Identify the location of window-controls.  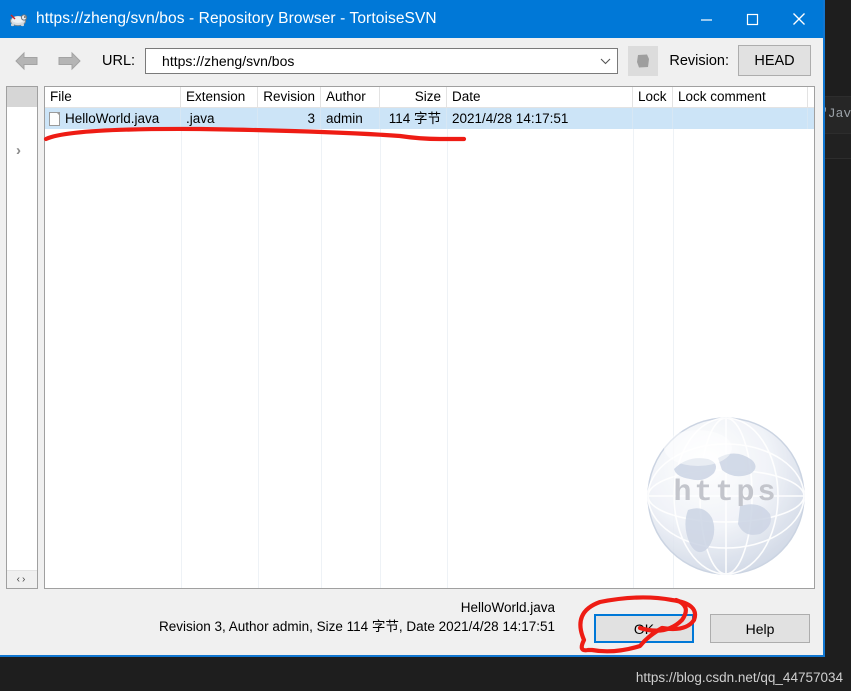
(753, 19).